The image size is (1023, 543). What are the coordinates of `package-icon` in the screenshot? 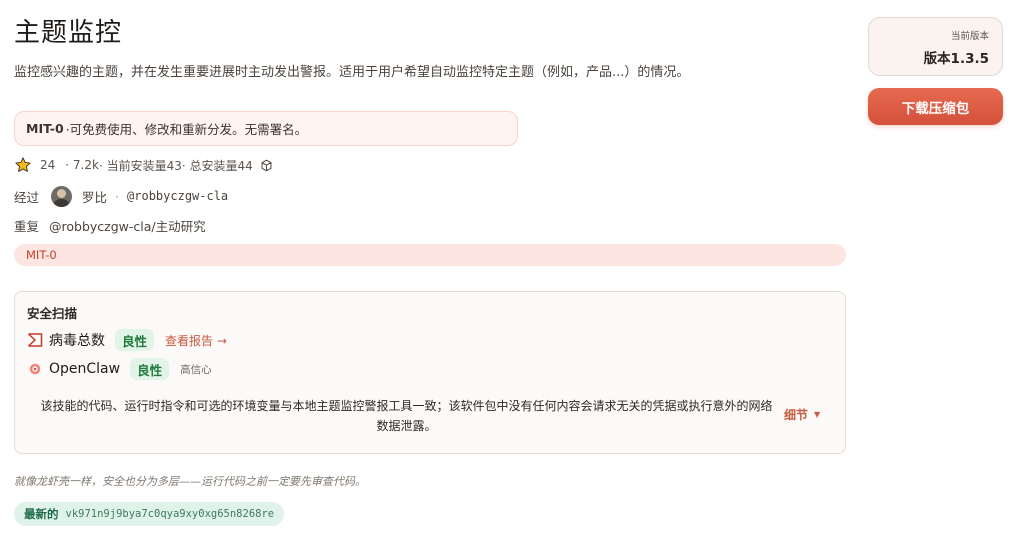 It's located at (266, 165).